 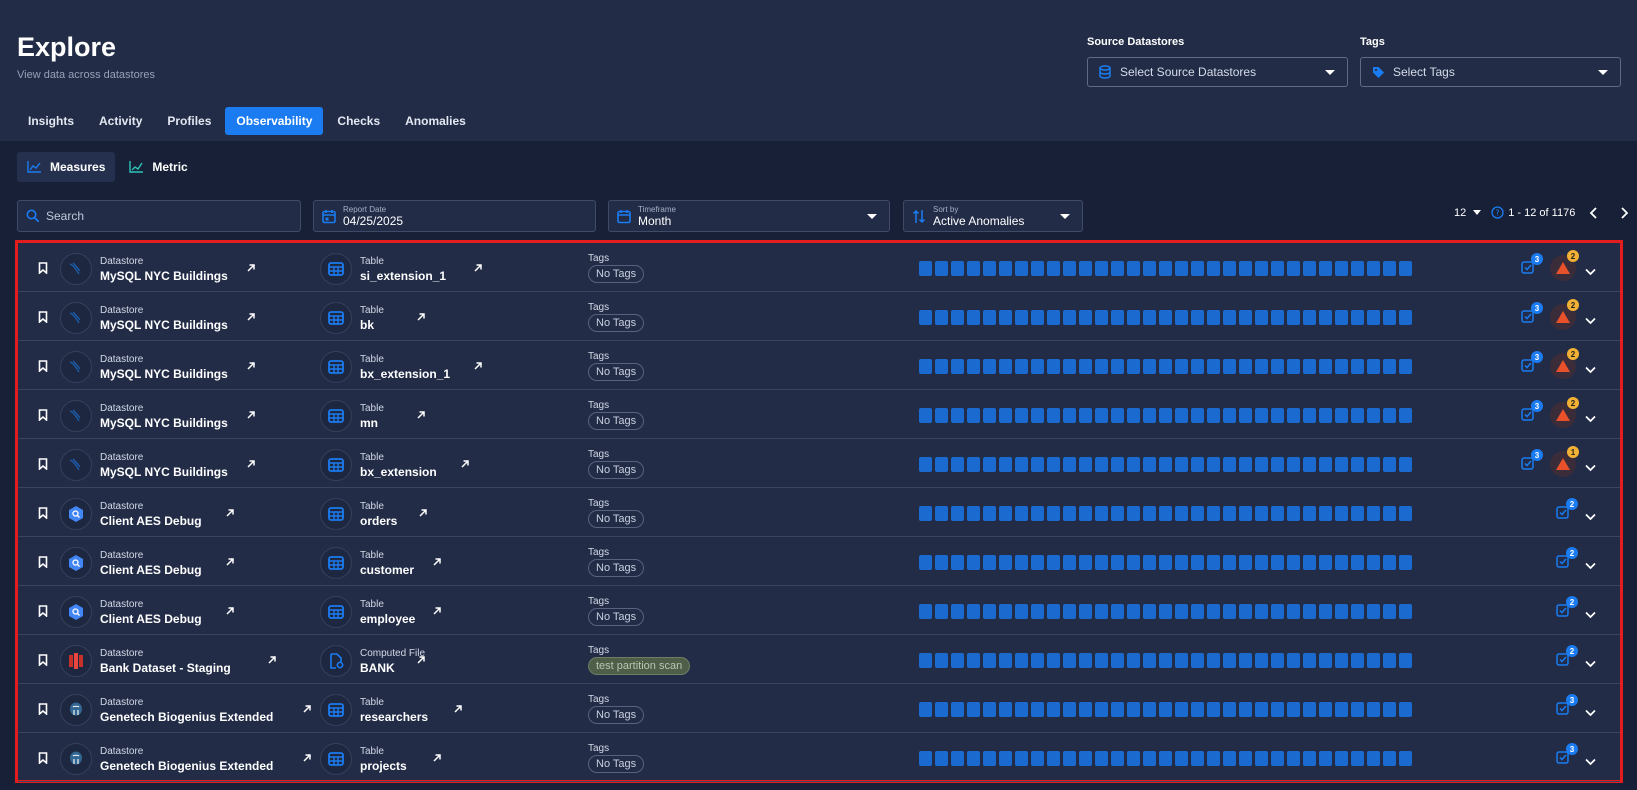 What do you see at coordinates (189, 121) in the screenshot?
I see `tab-profiles: Profiles` at bounding box center [189, 121].